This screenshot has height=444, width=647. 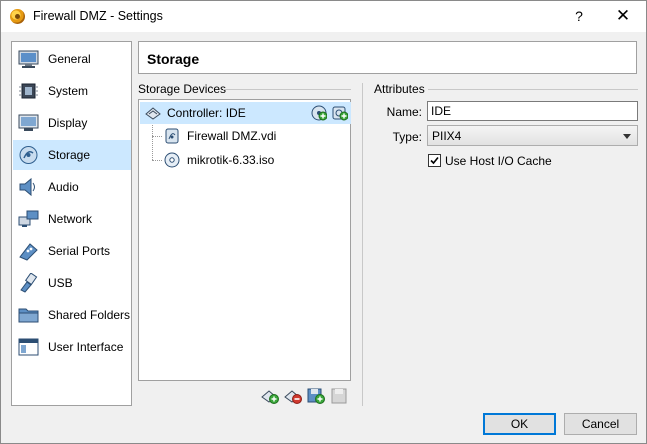 What do you see at coordinates (519, 424) in the screenshot?
I see `ok-button: OK` at bounding box center [519, 424].